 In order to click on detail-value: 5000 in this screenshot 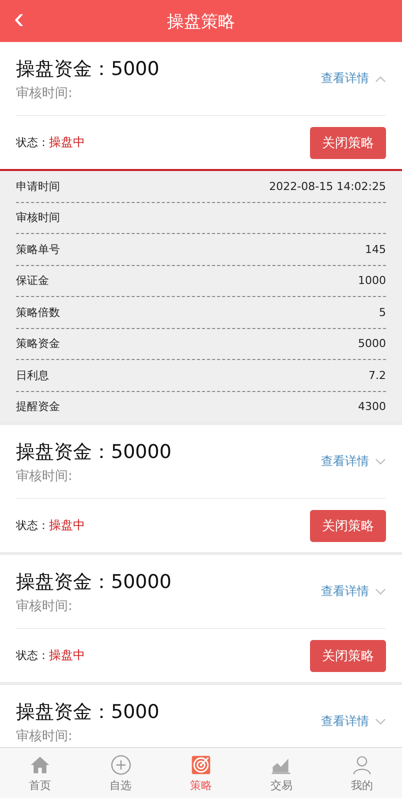, I will do `click(372, 343)`.